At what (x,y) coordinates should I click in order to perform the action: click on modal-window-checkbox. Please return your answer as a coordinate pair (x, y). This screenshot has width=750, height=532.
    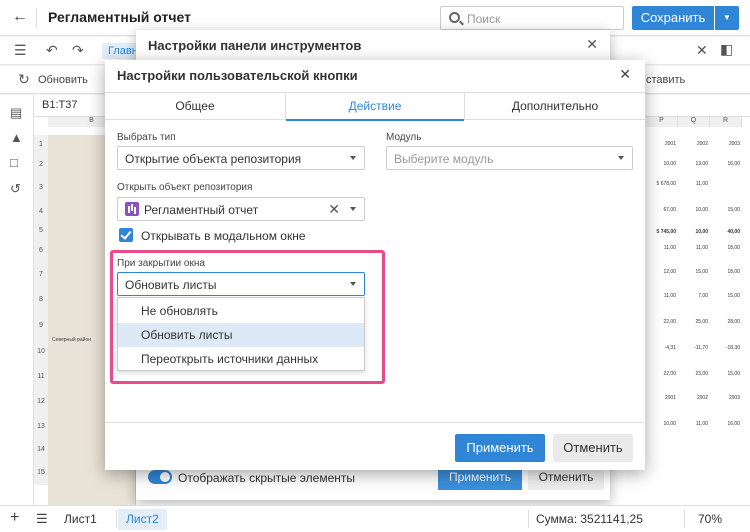
    Looking at the image, I should click on (126, 235).